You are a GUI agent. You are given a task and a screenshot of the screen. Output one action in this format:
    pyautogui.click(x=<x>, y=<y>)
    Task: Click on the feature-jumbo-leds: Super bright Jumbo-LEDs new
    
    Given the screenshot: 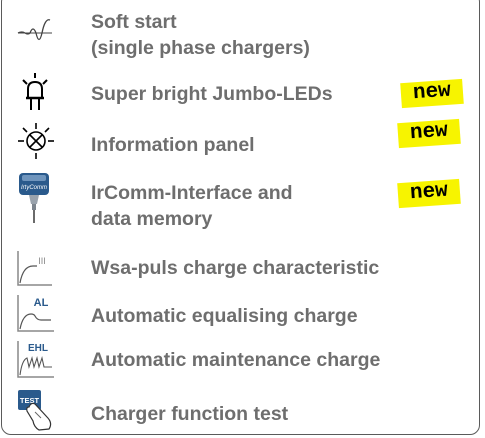 What is the action you would take?
    pyautogui.click(x=242, y=91)
    